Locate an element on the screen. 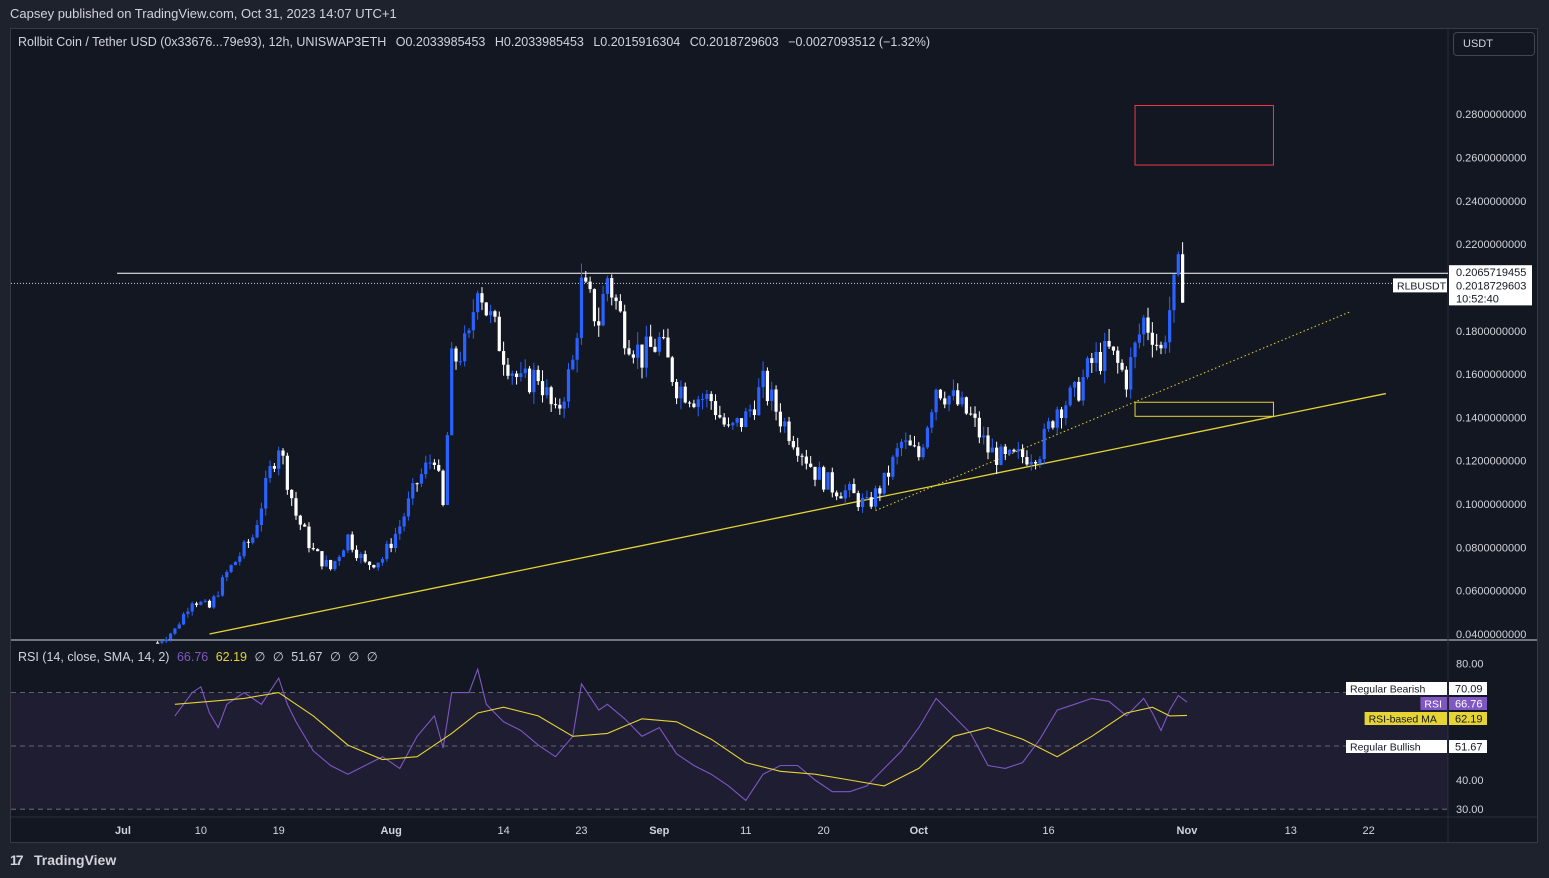 The height and width of the screenshot is (878, 1549). rsi-title: RSI (14, close, SMA, 14, 2) is located at coordinates (94, 657).